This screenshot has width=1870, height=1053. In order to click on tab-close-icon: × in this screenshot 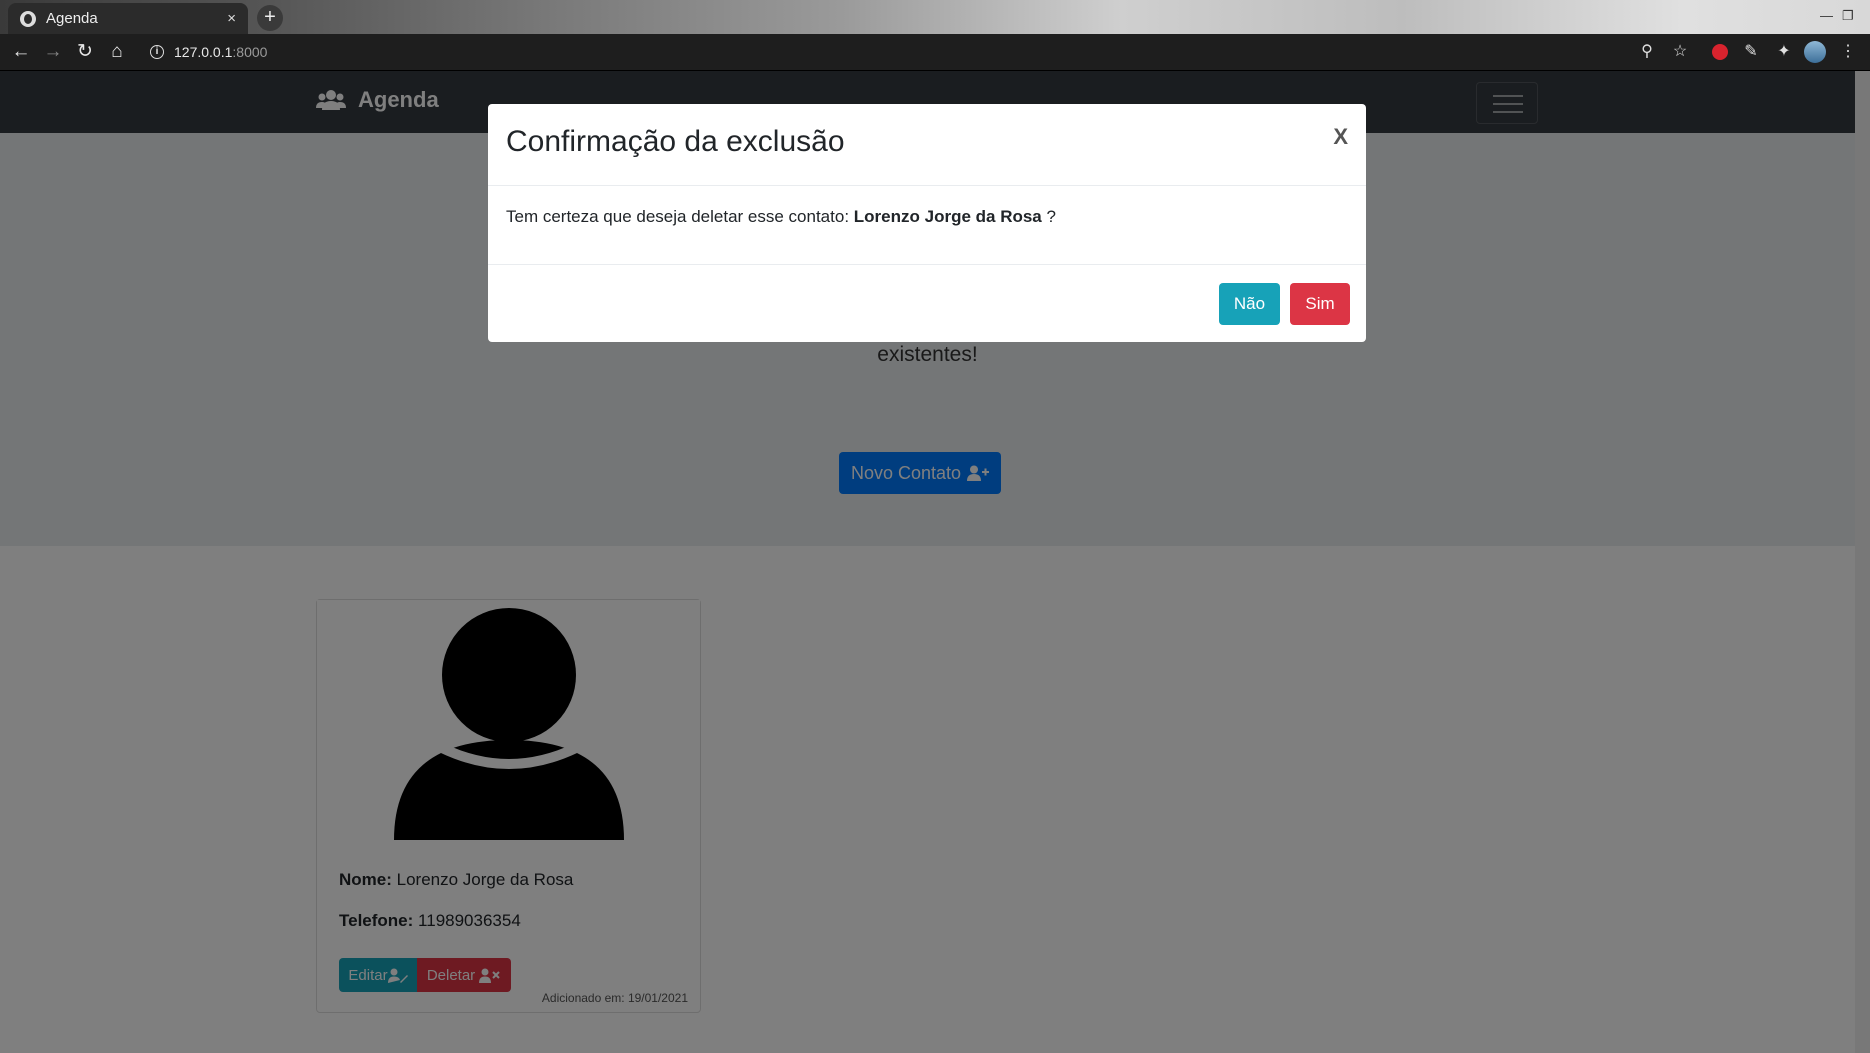, I will do `click(231, 18)`.